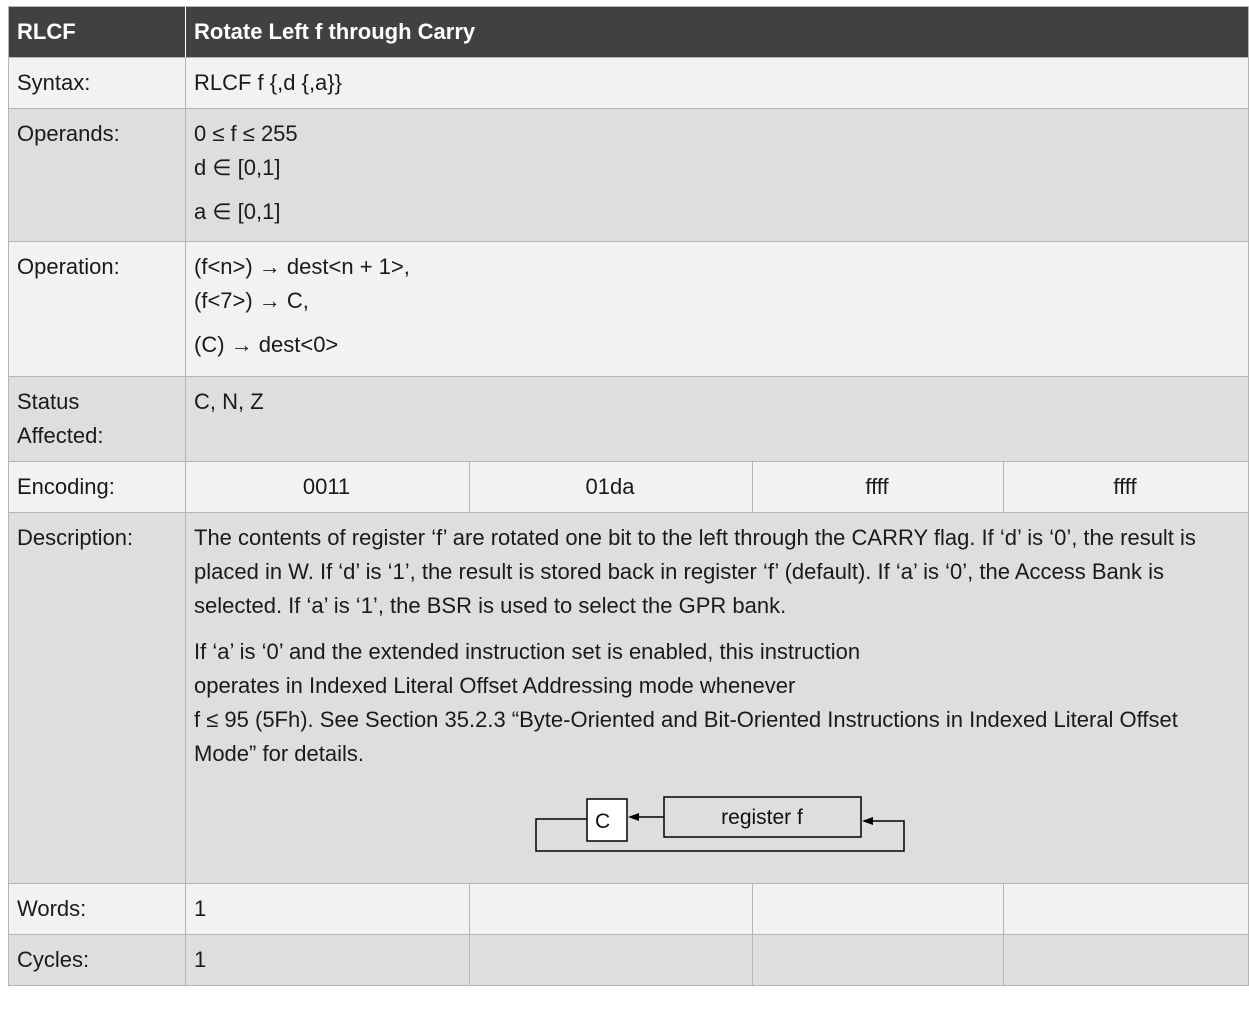 Image resolution: width=1249 pixels, height=1032 pixels. Describe the element at coordinates (237, 167) in the screenshot. I see `operand-d-range: d ∈ [0,1]` at that location.